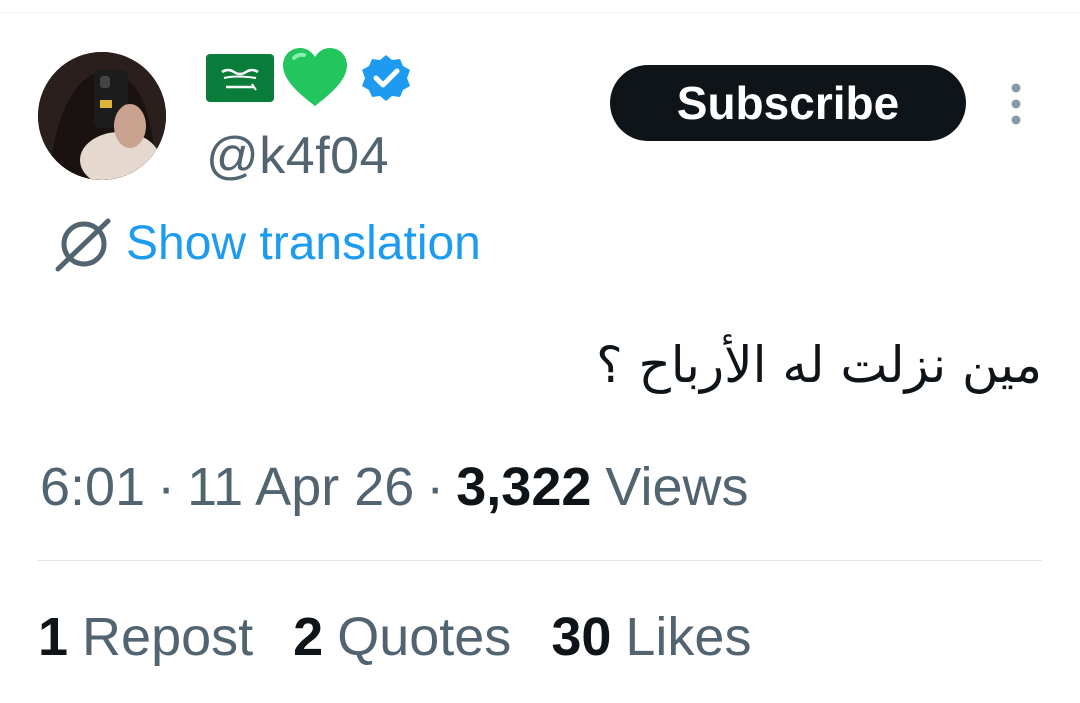  I want to click on views-count: 3,322, so click(524, 487).